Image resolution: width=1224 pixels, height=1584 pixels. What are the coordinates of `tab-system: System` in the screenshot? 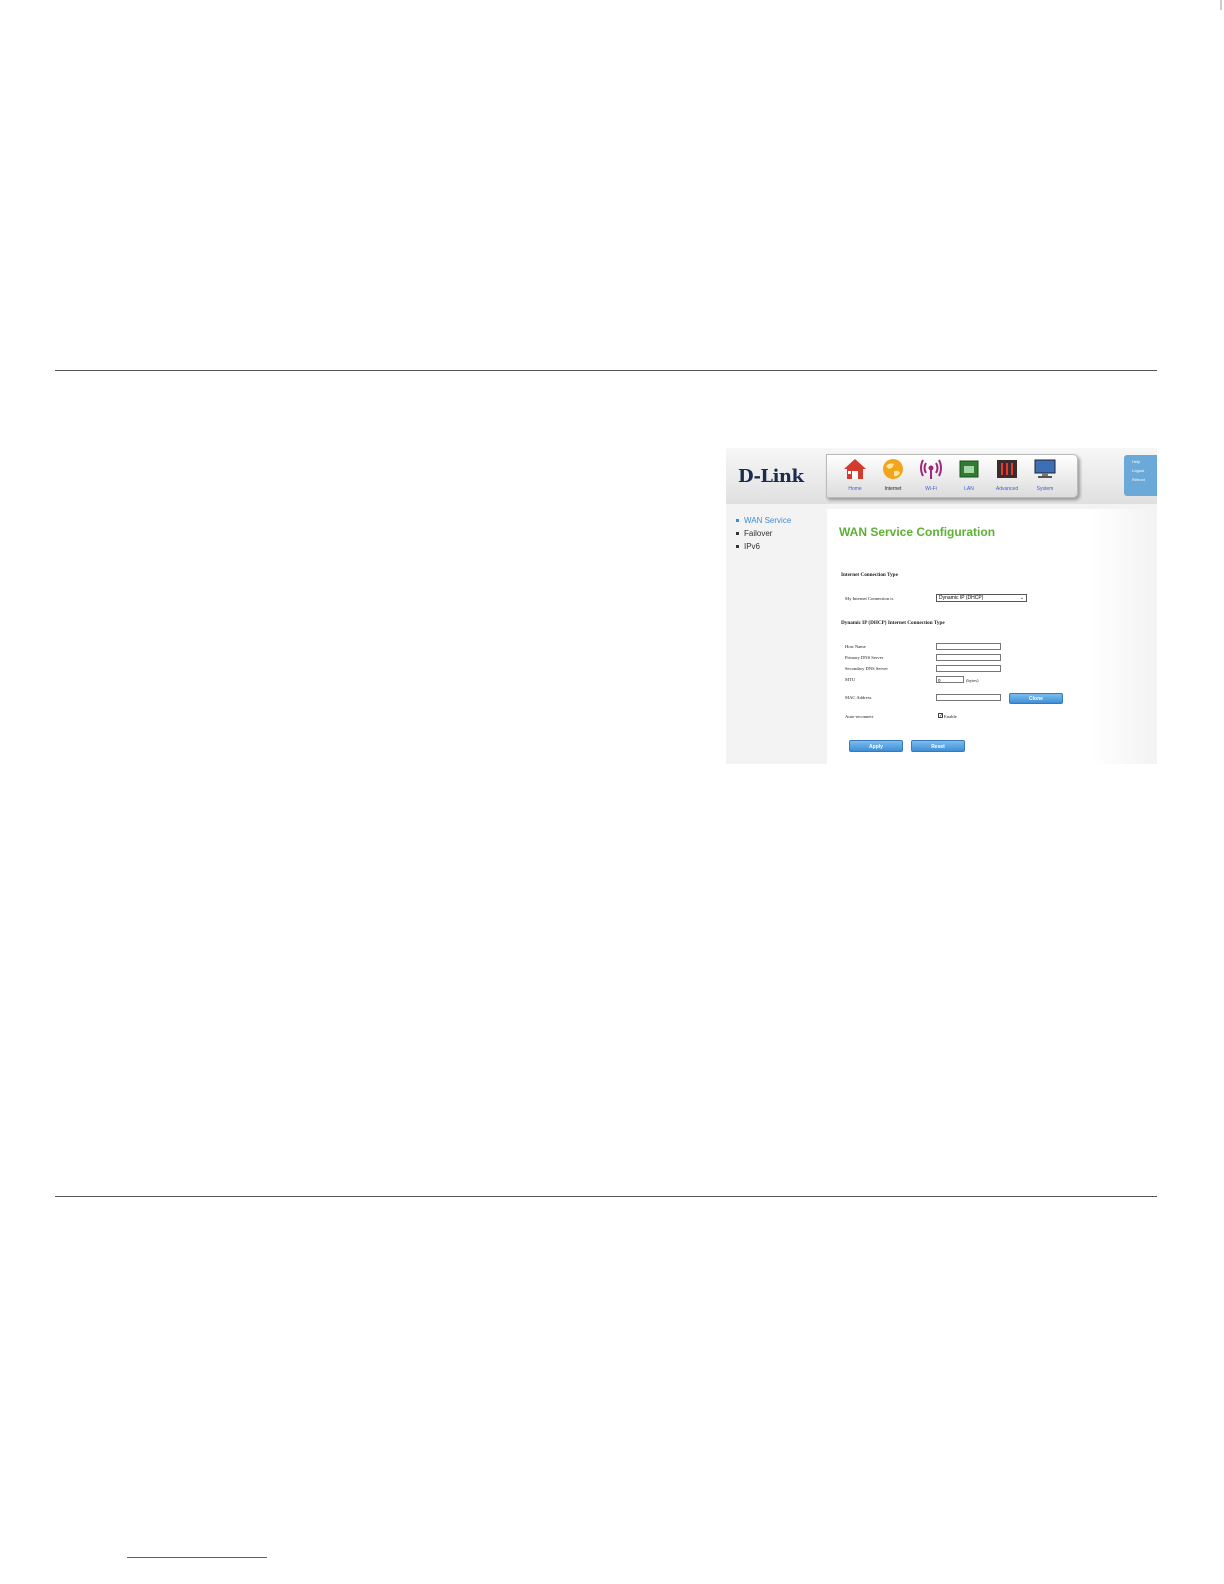 It's located at (1045, 476).